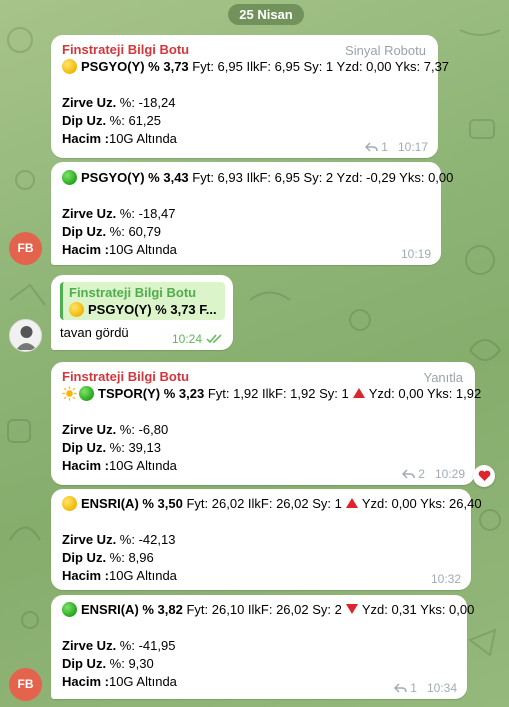 This screenshot has height=707, width=509. What do you see at coordinates (133, 231) in the screenshot?
I see `dip-value: %: 60,79` at bounding box center [133, 231].